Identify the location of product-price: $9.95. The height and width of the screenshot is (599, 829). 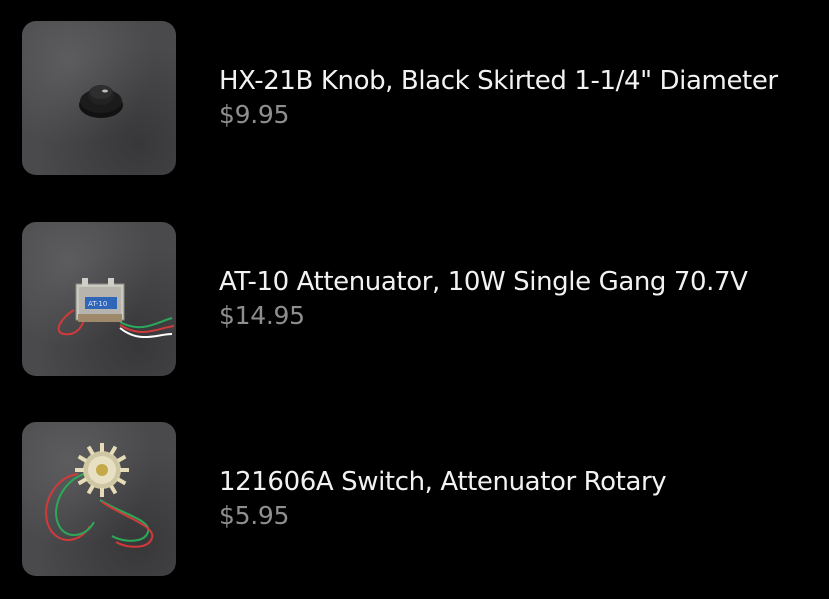
(254, 114).